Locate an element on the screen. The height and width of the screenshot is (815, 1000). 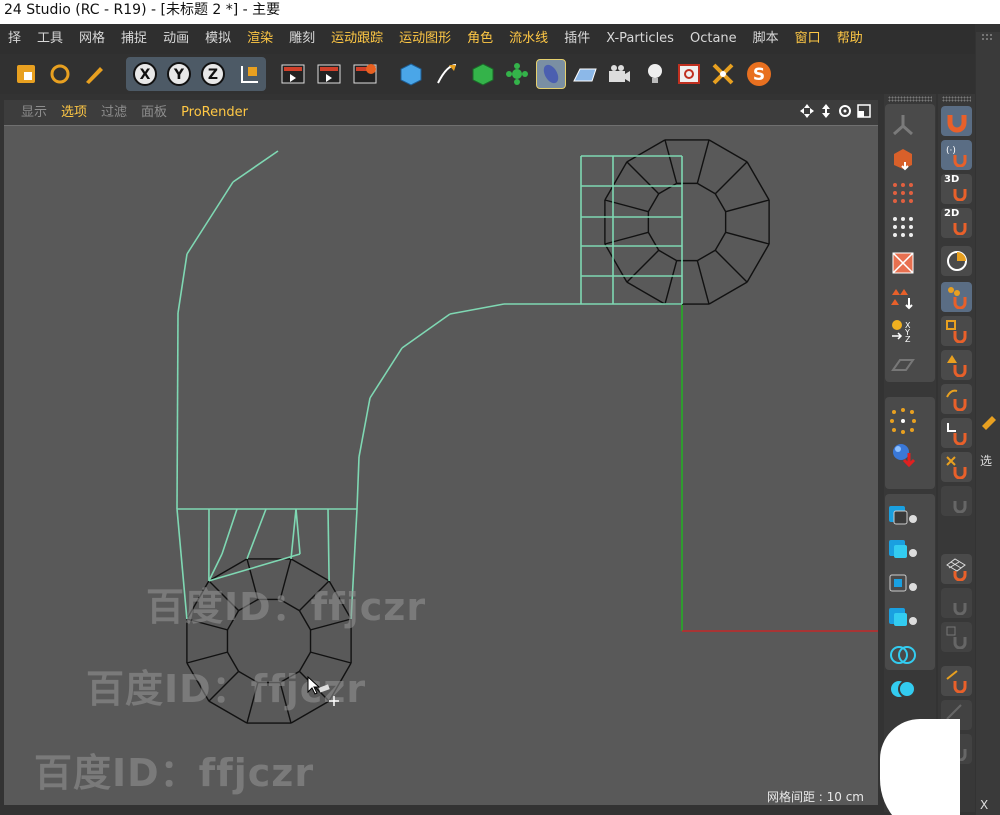
xparticles-icon is located at coordinates (723, 74).